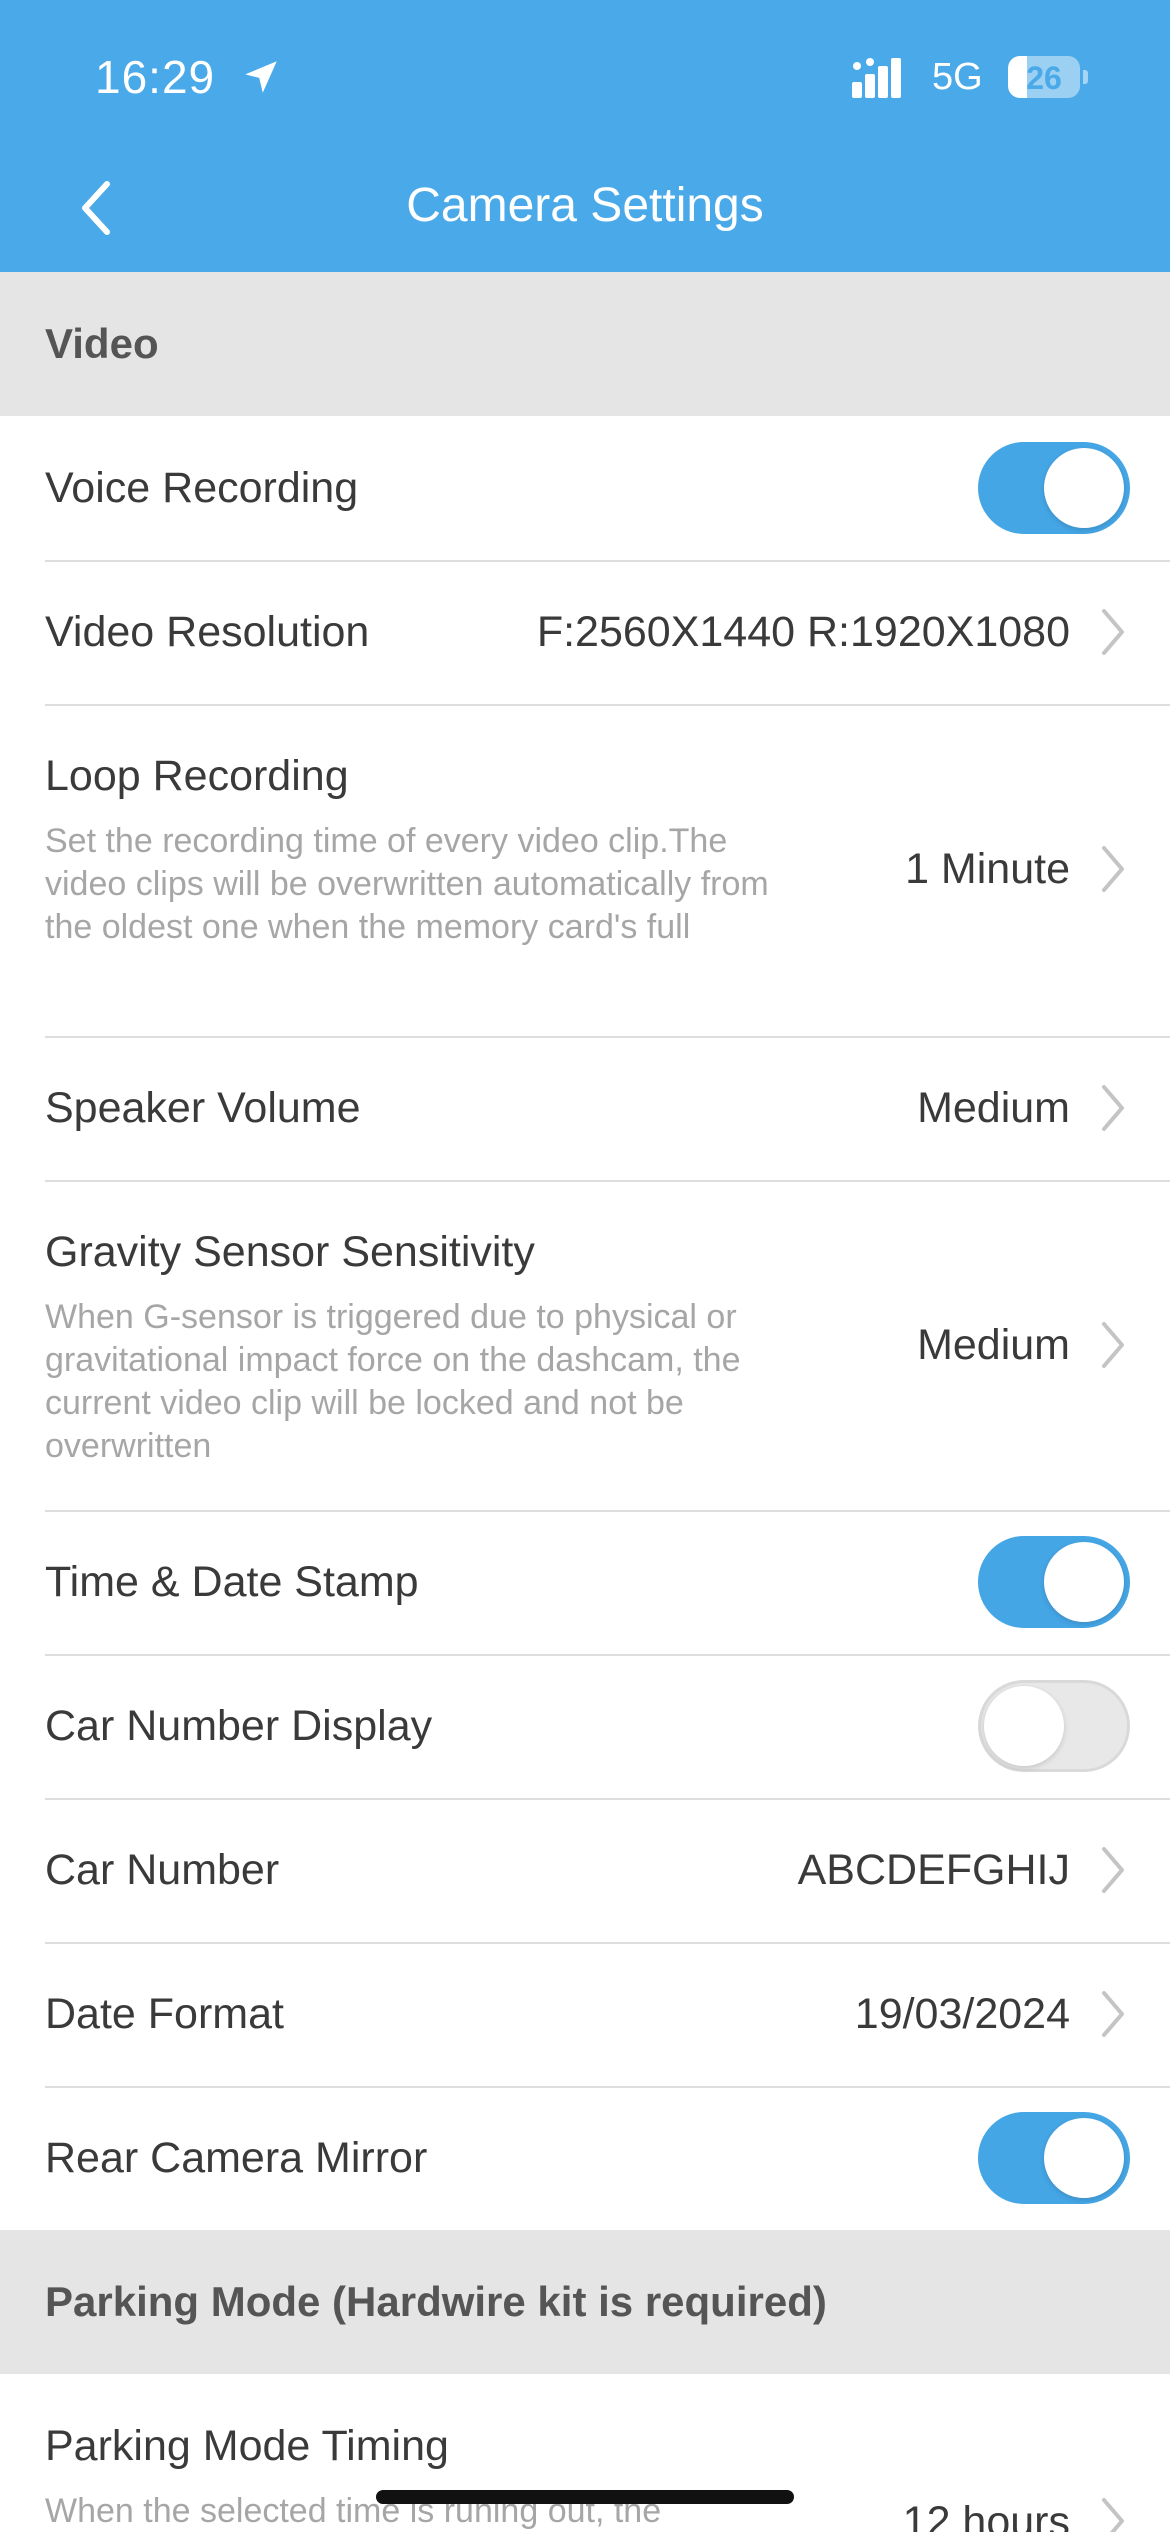  Describe the element at coordinates (155, 77) in the screenshot. I see `status-time: 16:29` at that location.